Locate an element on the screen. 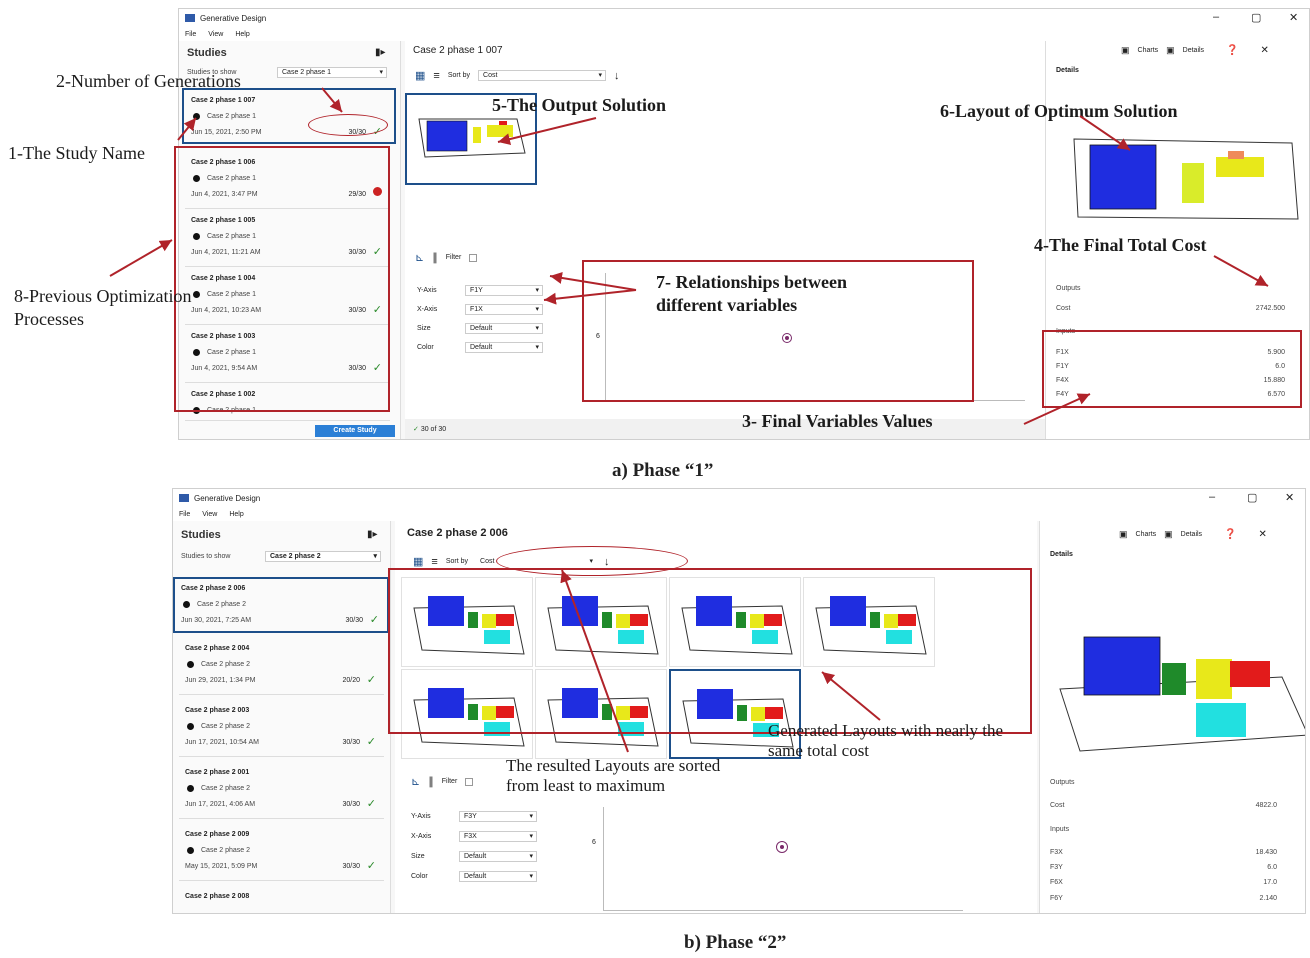 Image resolution: width=1310 pixels, height=958 pixels. optimum-layout-3d is located at coordinates (1182, 694).